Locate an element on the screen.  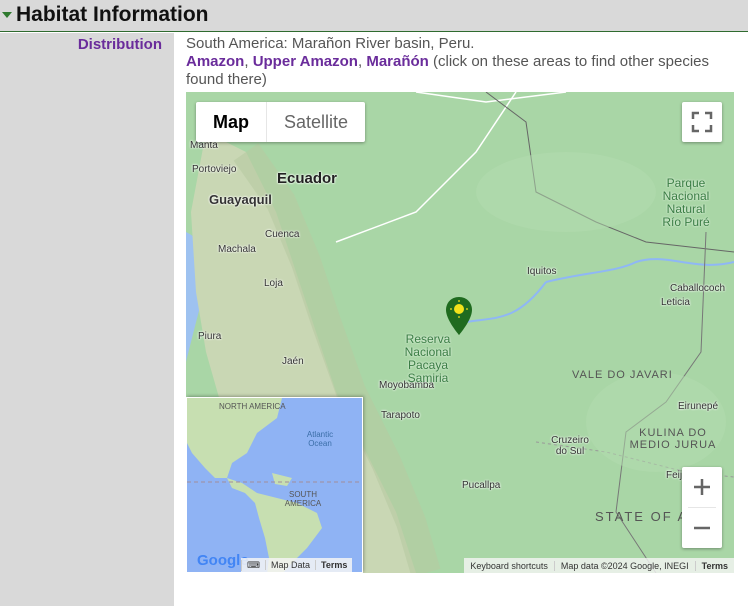
inset-footer: ⌨ Map Data Terms is located at coordinates (297, 565).